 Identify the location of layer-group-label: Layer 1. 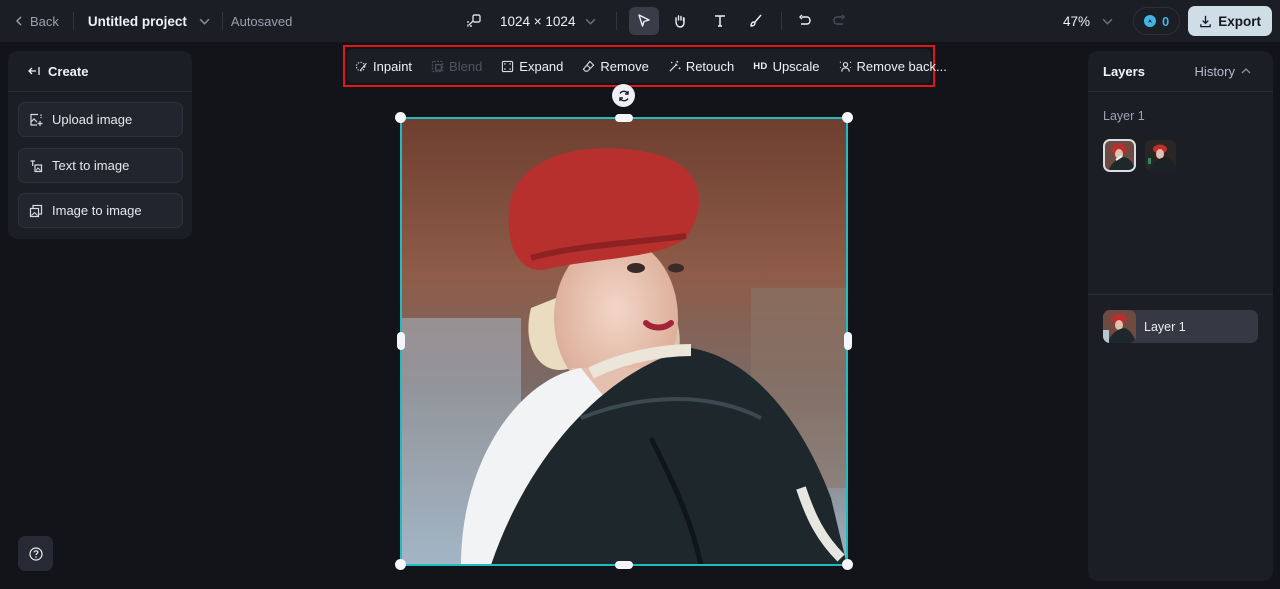
(1124, 116).